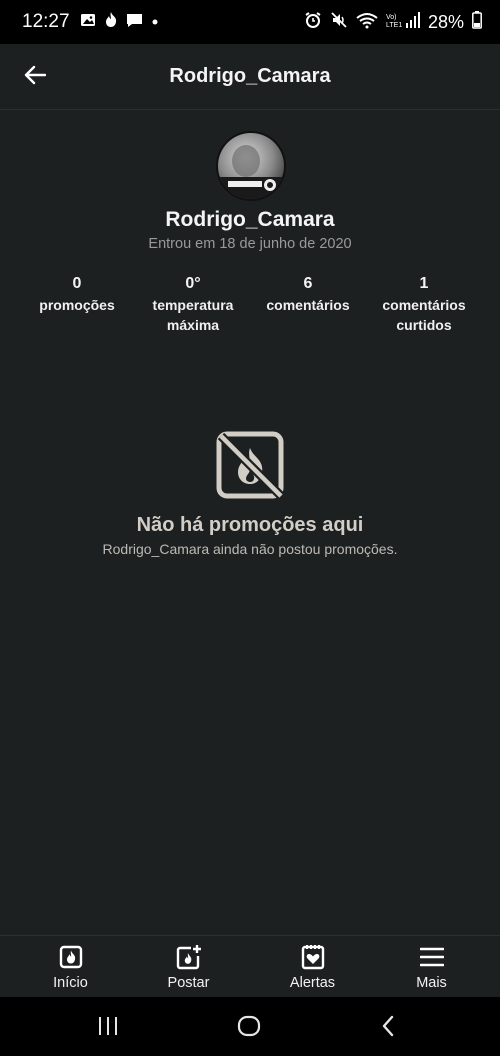 The image size is (500, 1056). I want to click on nav-item-postar: Postar, so click(188, 967).